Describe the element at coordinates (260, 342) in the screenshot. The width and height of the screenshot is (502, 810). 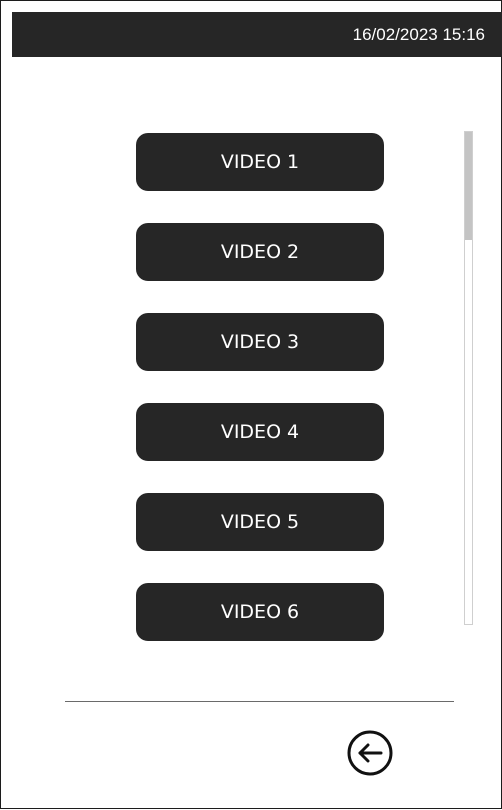
I see `video-3-button: VIDEO 3` at that location.